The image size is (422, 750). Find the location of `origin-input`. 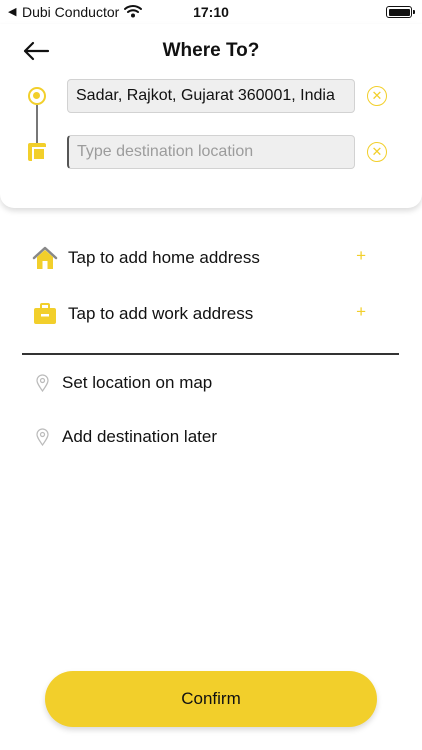

origin-input is located at coordinates (211, 96).